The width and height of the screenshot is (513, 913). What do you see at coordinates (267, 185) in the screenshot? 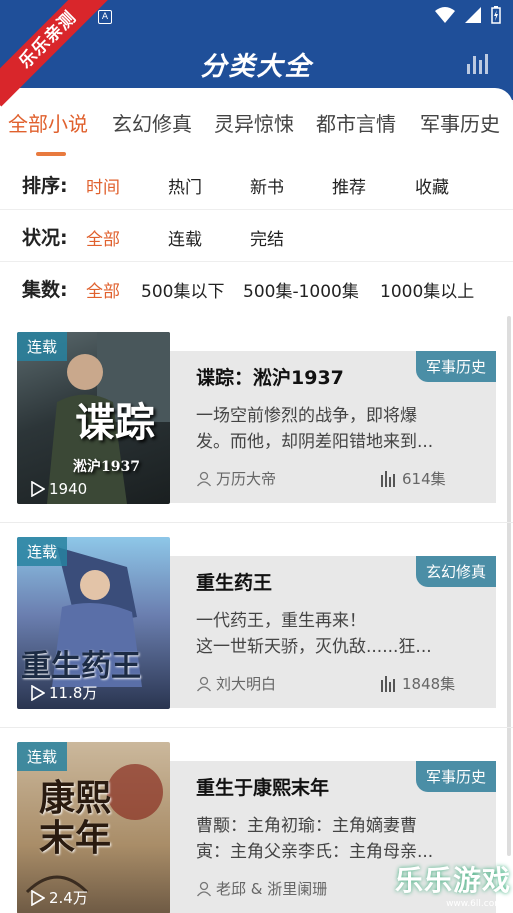
I see `sort-option-new: 新书` at bounding box center [267, 185].